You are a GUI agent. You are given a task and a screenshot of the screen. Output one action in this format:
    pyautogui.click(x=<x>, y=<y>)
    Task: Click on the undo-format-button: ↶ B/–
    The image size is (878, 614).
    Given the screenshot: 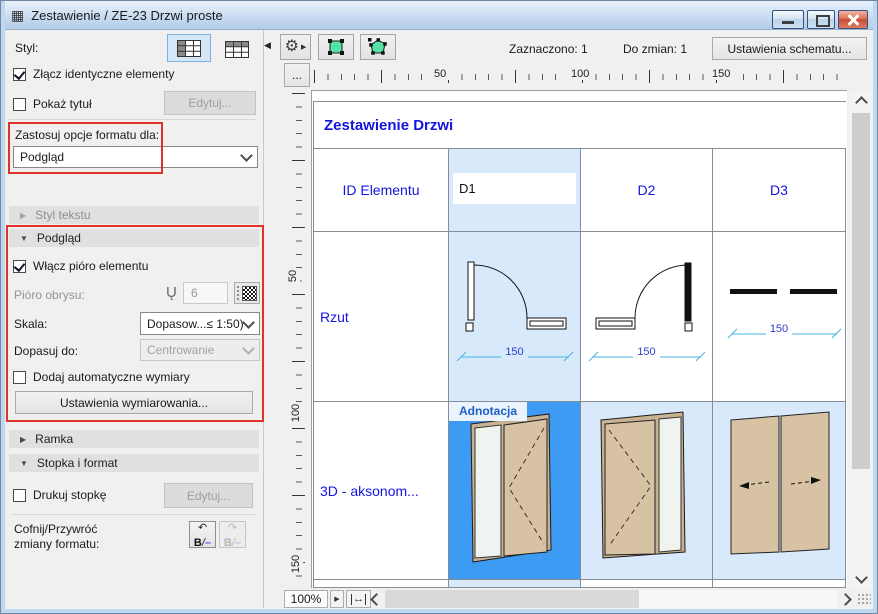 What is the action you would take?
    pyautogui.click(x=202, y=535)
    